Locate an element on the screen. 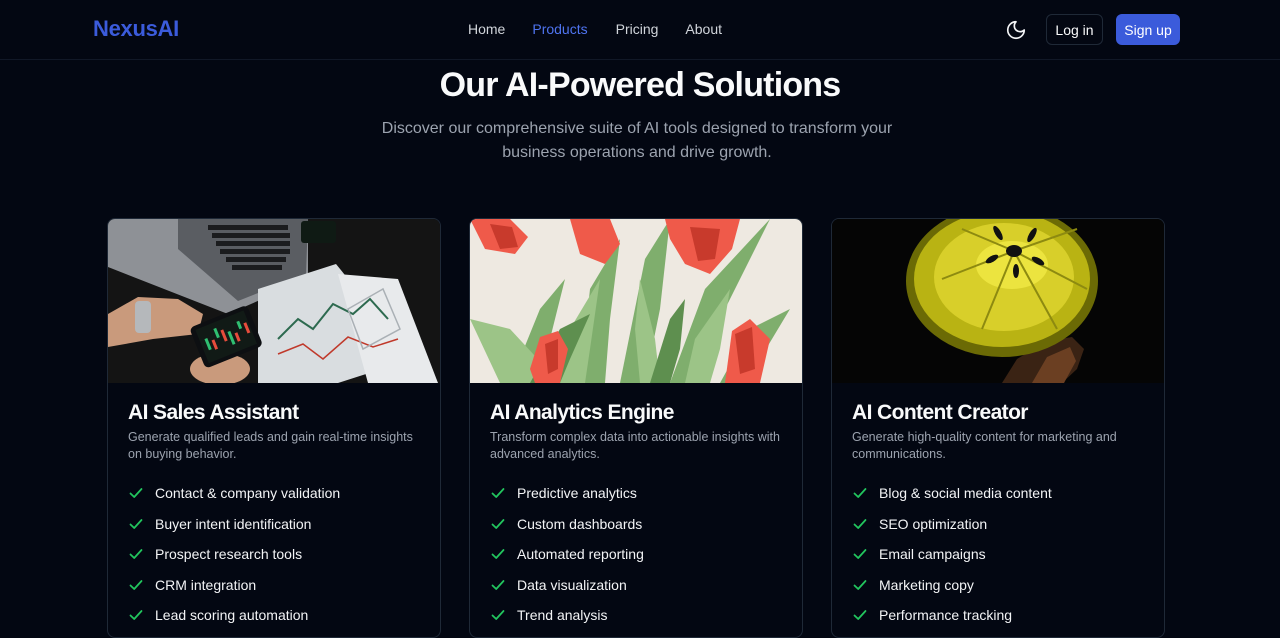  feature-item: Buyer intent identification is located at coordinates (234, 530).